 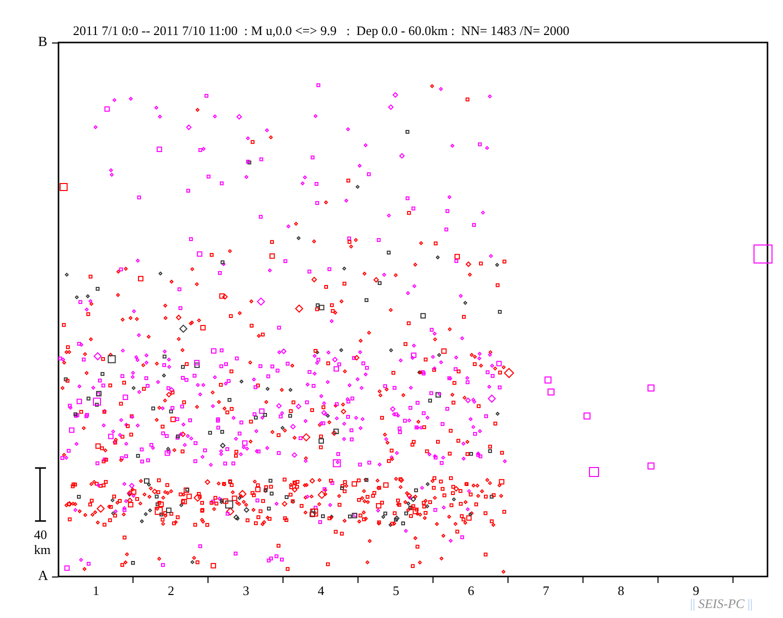 What do you see at coordinates (43, 577) in the screenshot?
I see `axis-bottom-label: A` at bounding box center [43, 577].